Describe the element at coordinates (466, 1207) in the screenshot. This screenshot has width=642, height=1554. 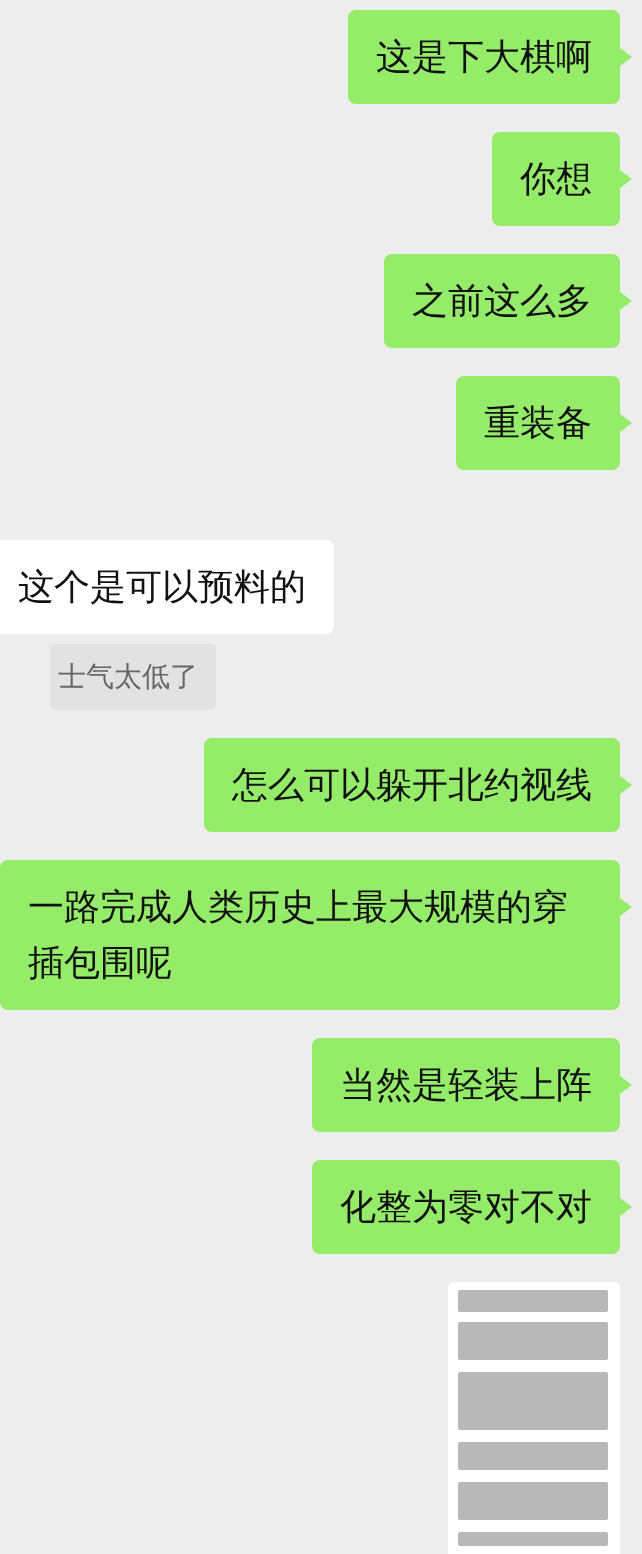
I see `message-bubble: 化整为零对不对` at that location.